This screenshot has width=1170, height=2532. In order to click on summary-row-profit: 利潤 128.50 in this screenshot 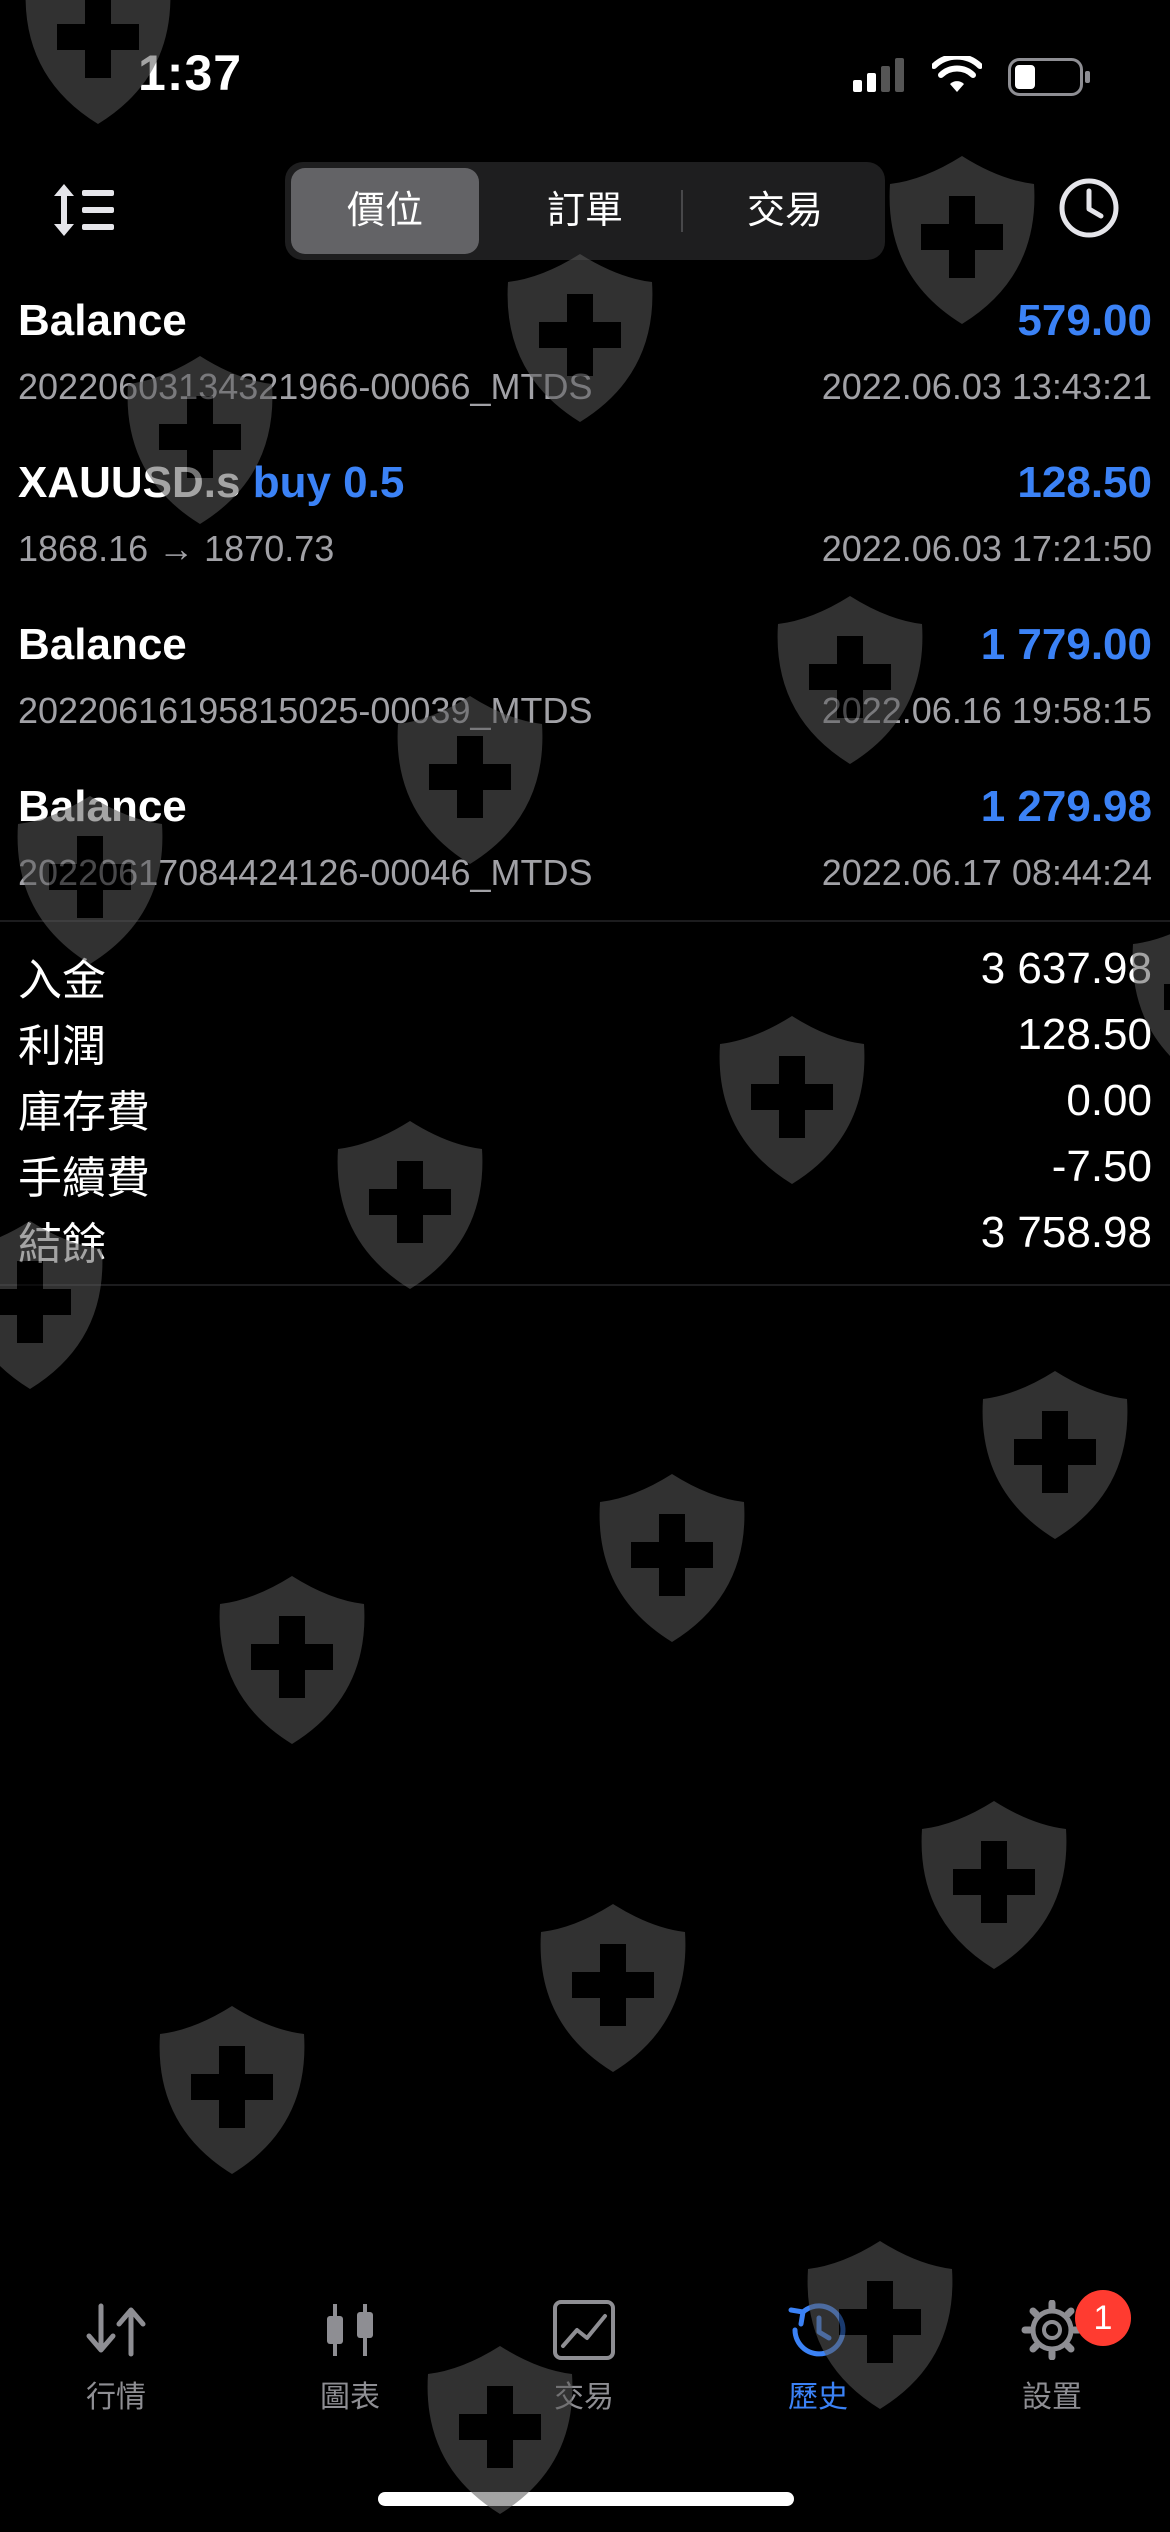, I will do `click(585, 1037)`.